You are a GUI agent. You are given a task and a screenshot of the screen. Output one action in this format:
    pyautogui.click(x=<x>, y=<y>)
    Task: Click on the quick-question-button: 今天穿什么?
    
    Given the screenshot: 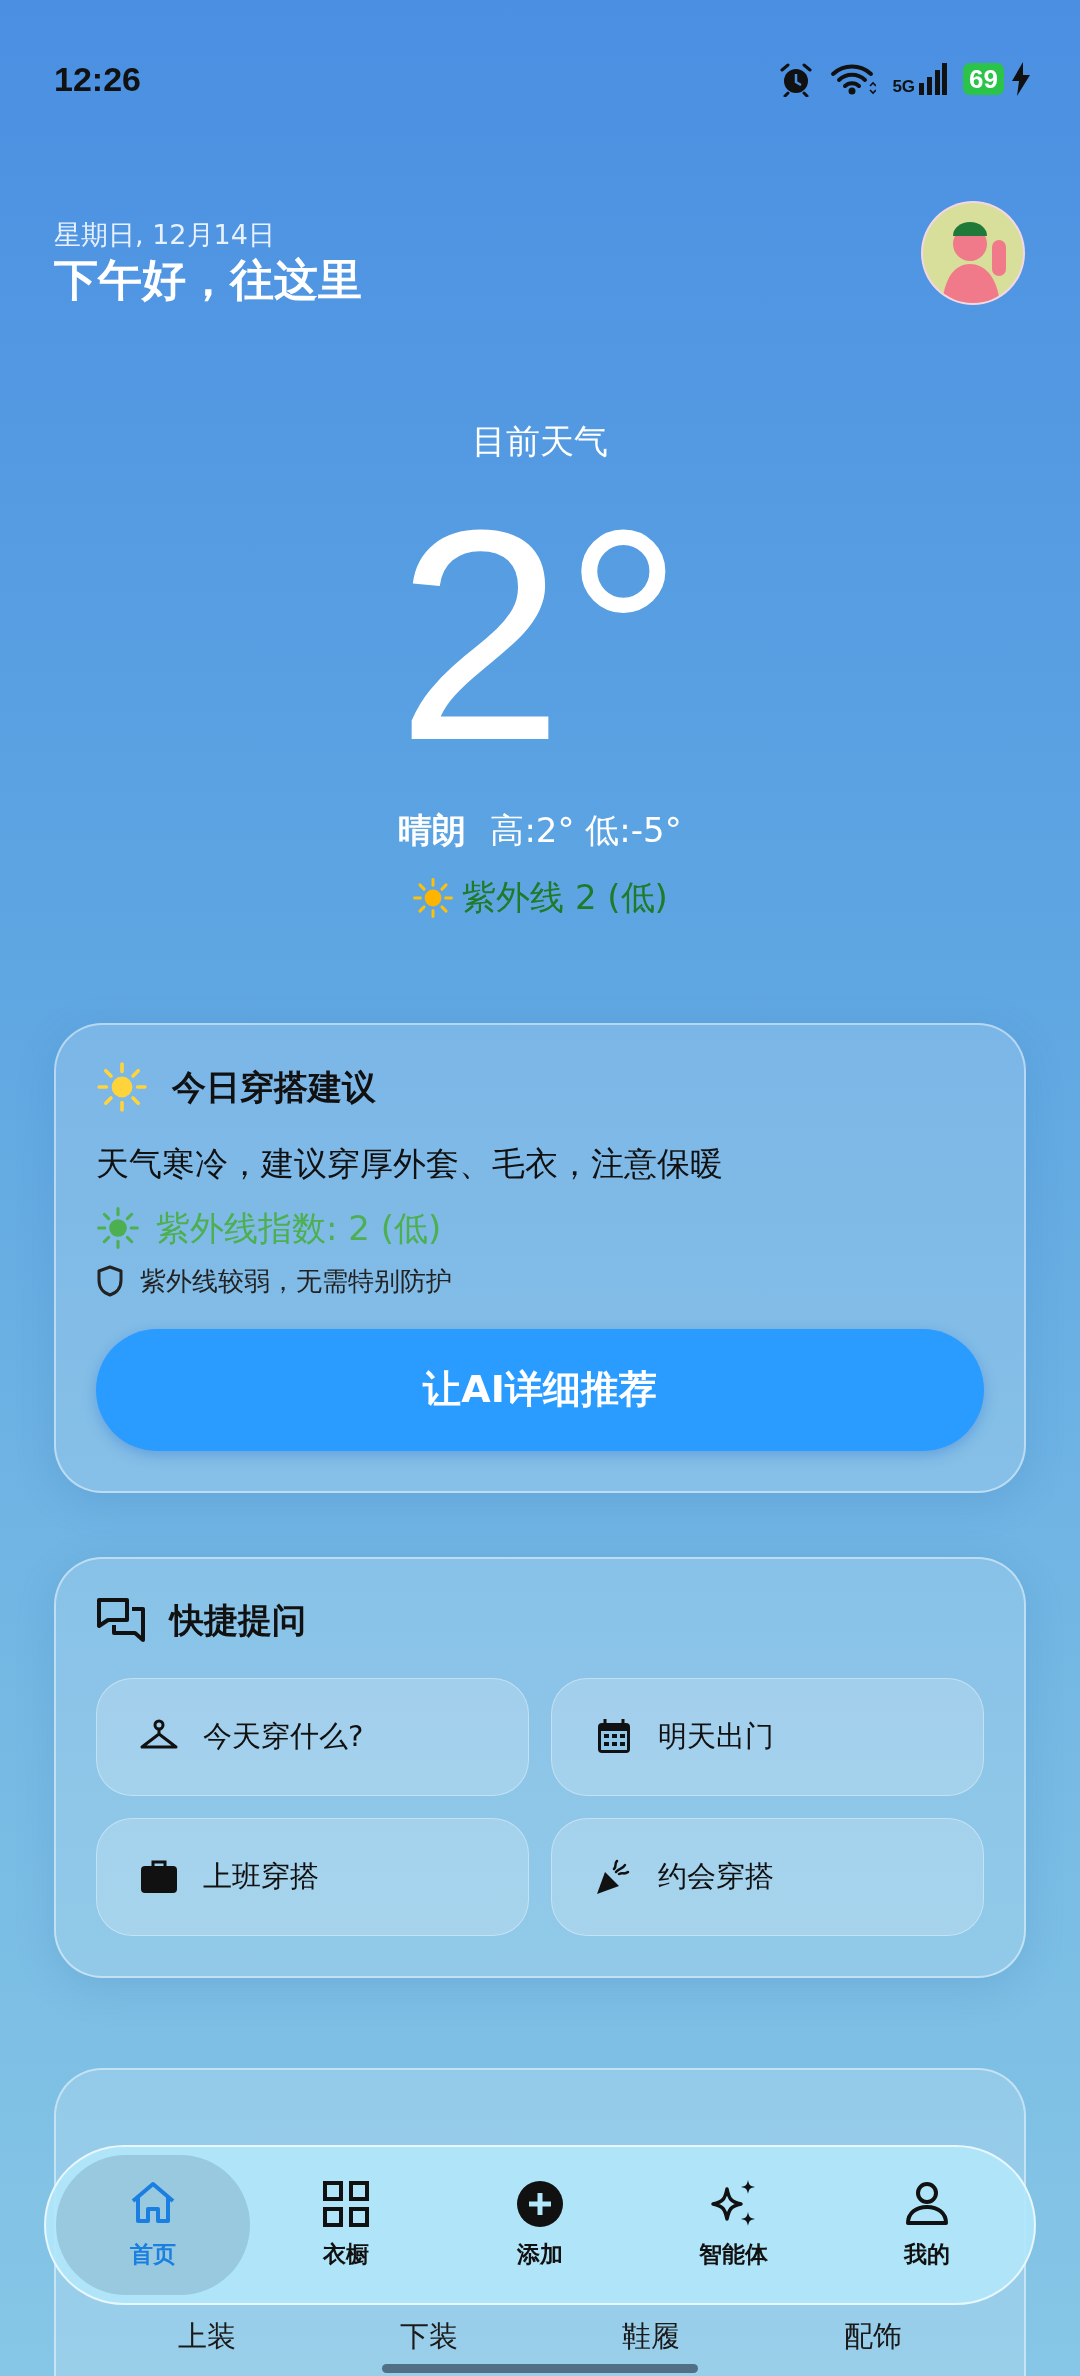 What is the action you would take?
    pyautogui.click(x=312, y=1736)
    